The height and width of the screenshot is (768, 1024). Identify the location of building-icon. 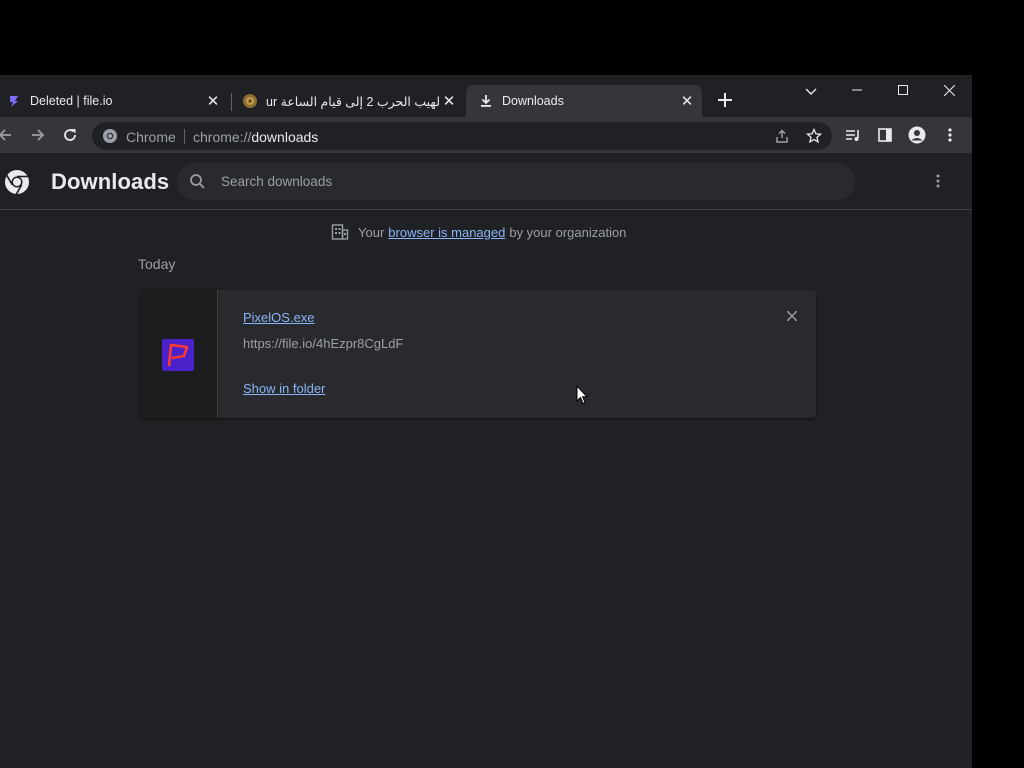
(340, 232).